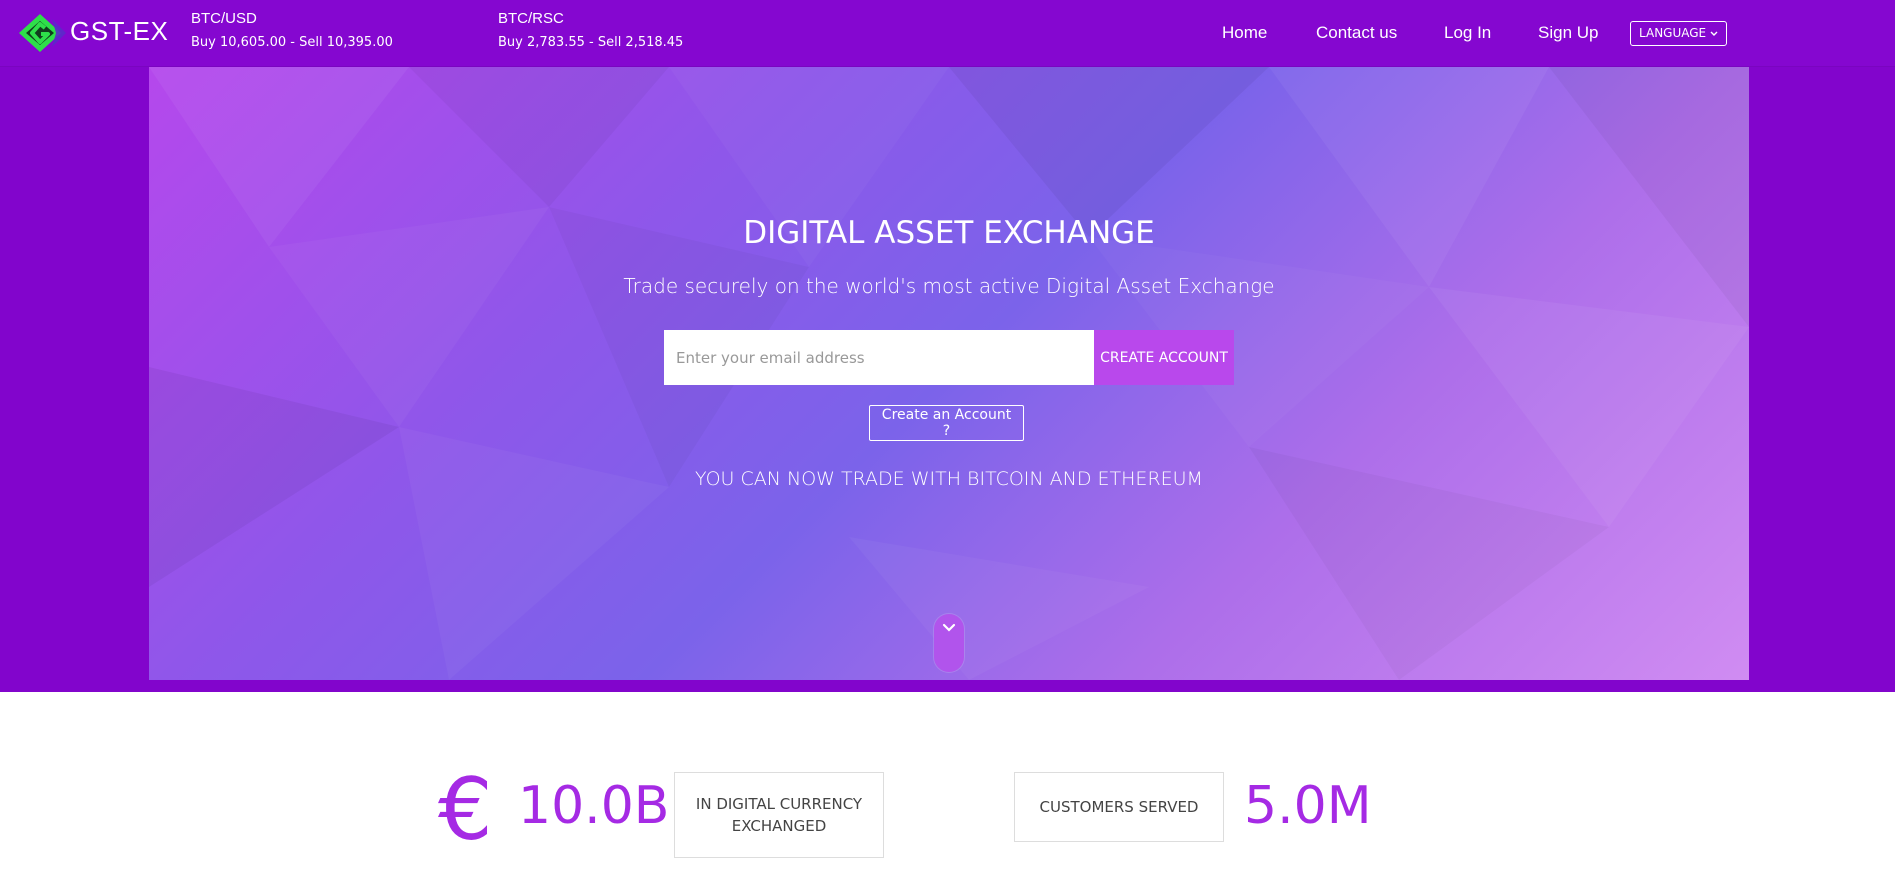 This screenshot has height=882, width=1895. Describe the element at coordinates (531, 18) in the screenshot. I see `ticker-pair: BTC/RSC` at that location.